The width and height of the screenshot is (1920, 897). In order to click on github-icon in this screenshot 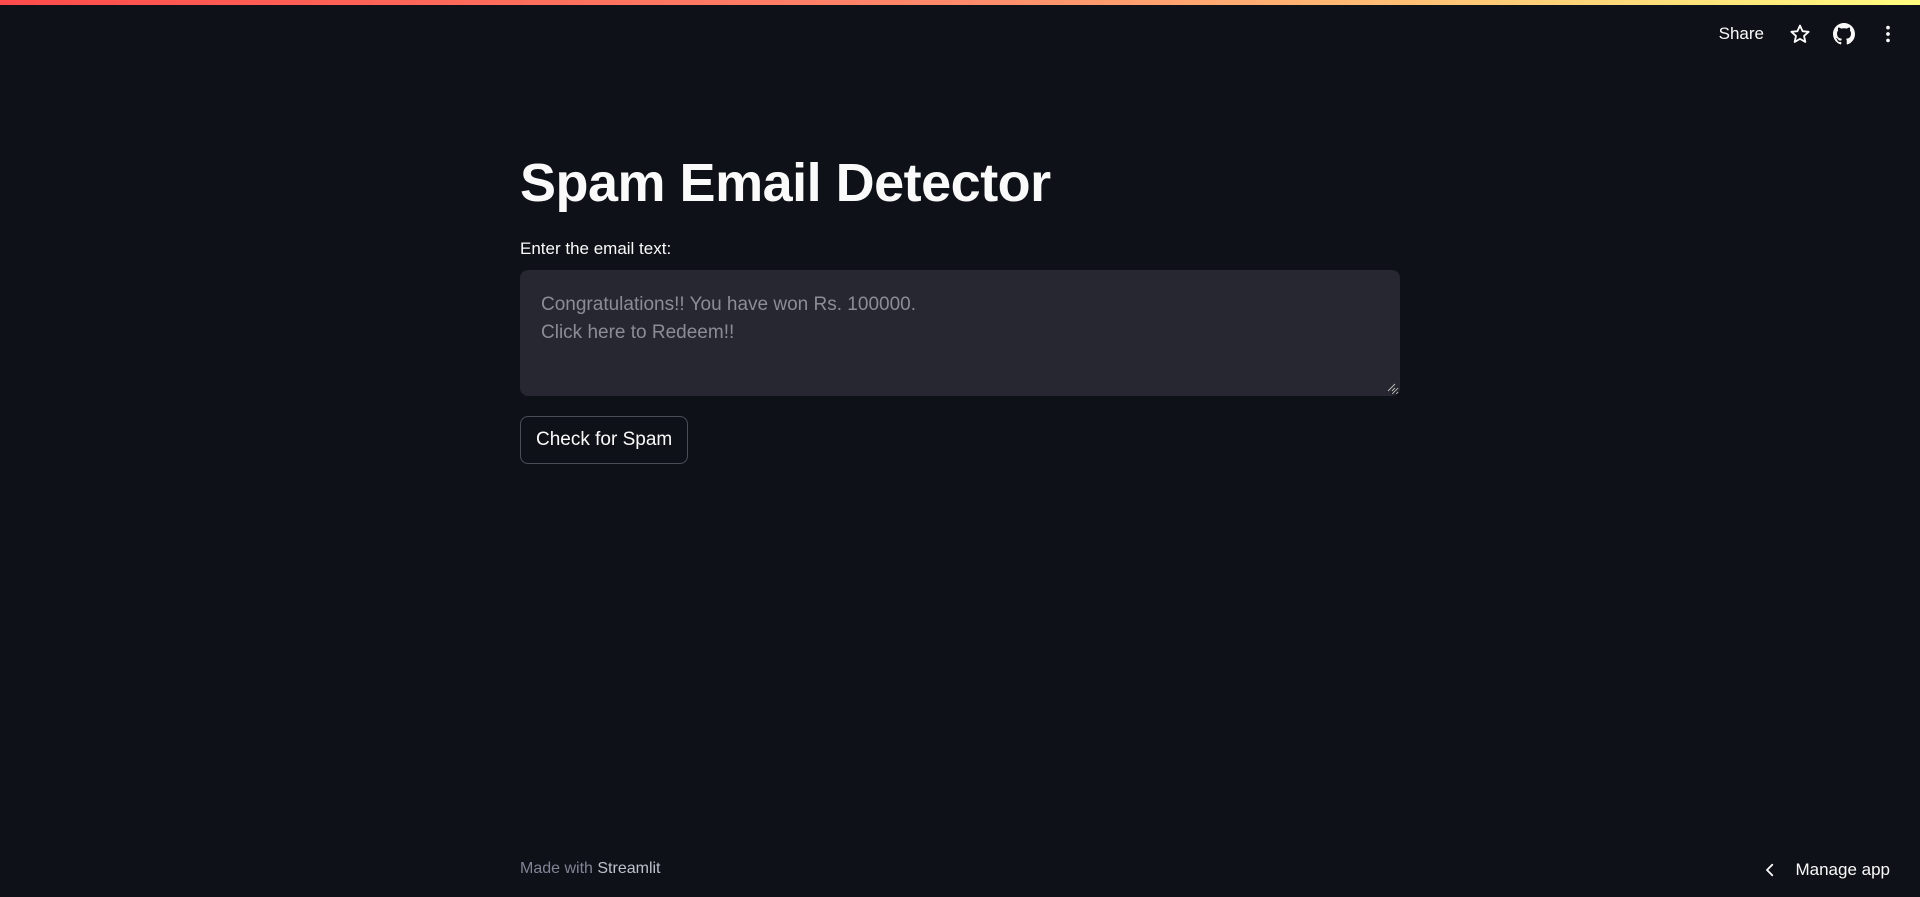, I will do `click(1844, 34)`.